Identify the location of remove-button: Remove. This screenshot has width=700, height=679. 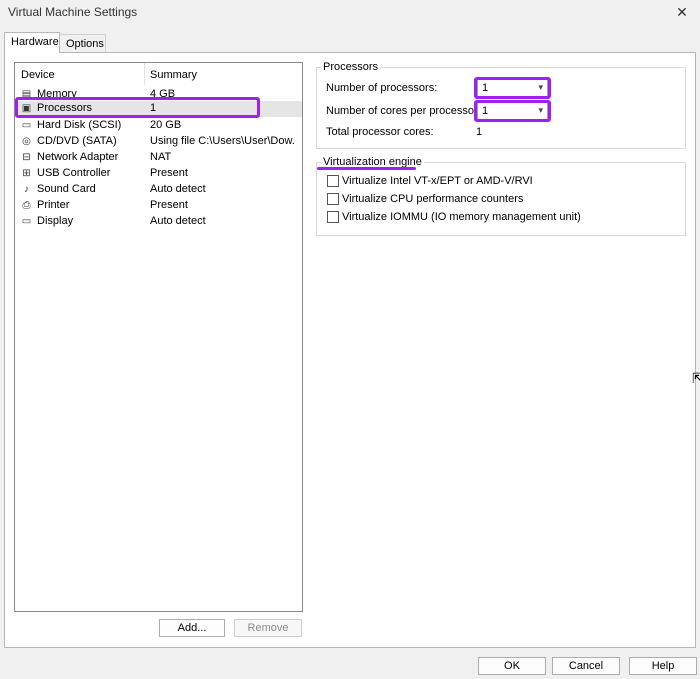
(268, 628).